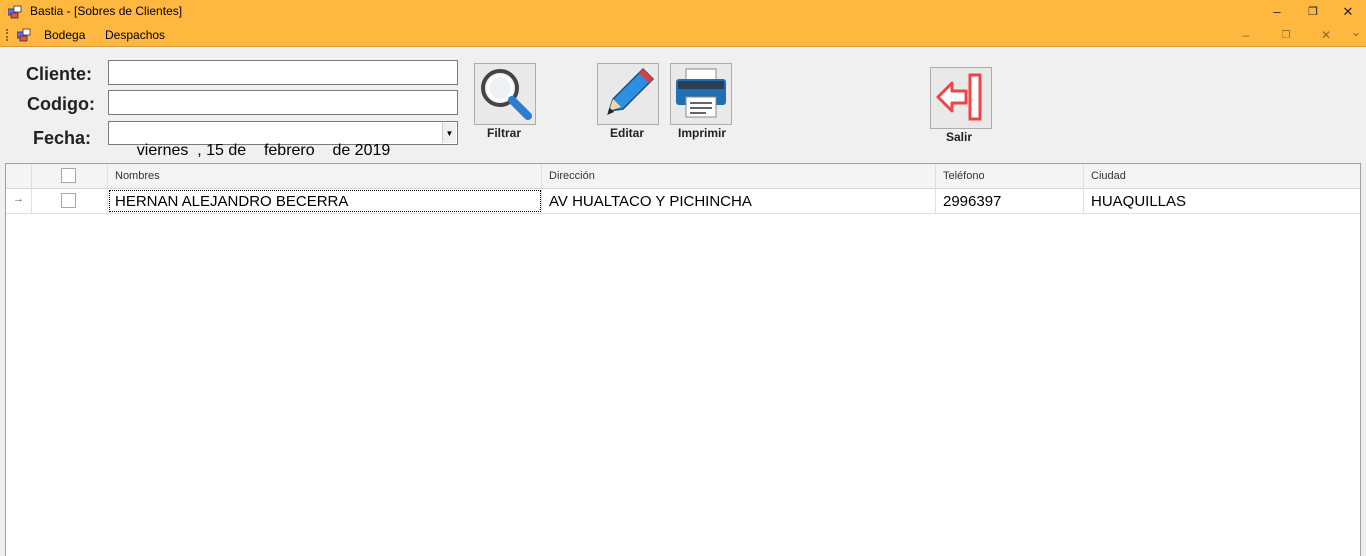  I want to click on row-header: →, so click(19, 201).